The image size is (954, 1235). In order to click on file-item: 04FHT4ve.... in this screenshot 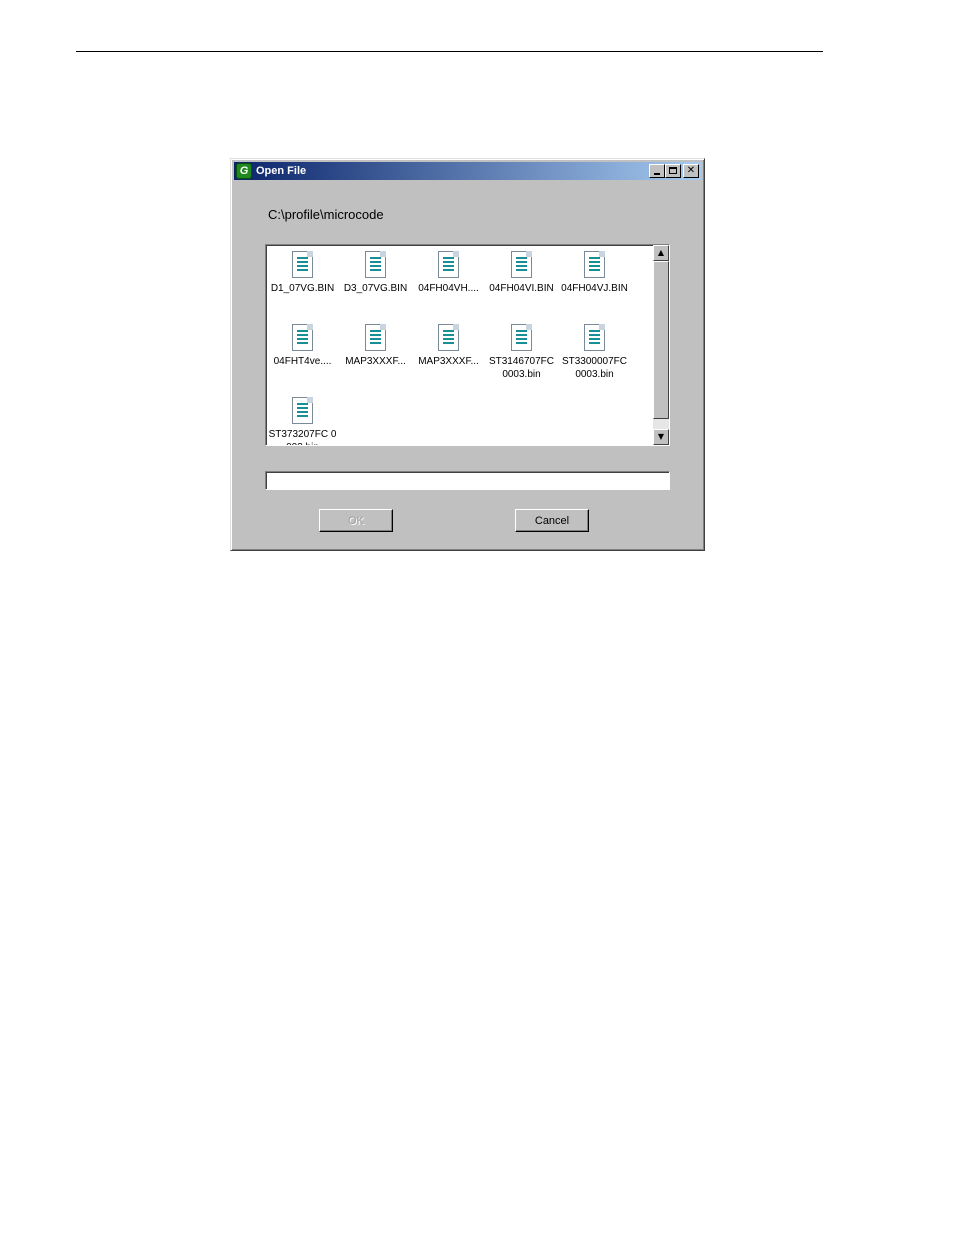, I will do `click(302, 346)`.